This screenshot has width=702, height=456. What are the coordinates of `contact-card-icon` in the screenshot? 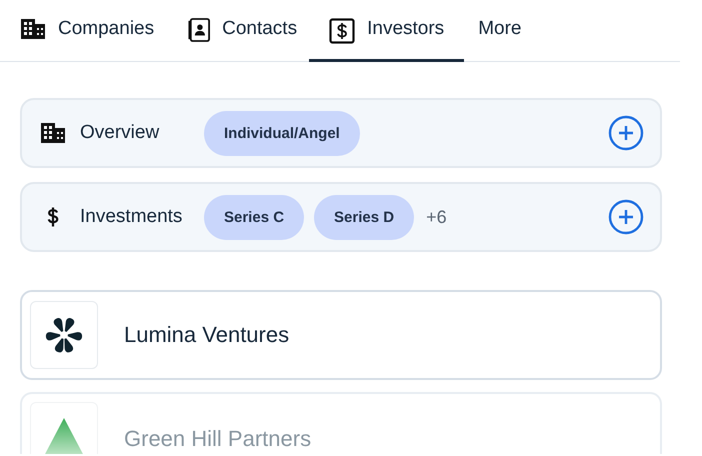 It's located at (199, 30).